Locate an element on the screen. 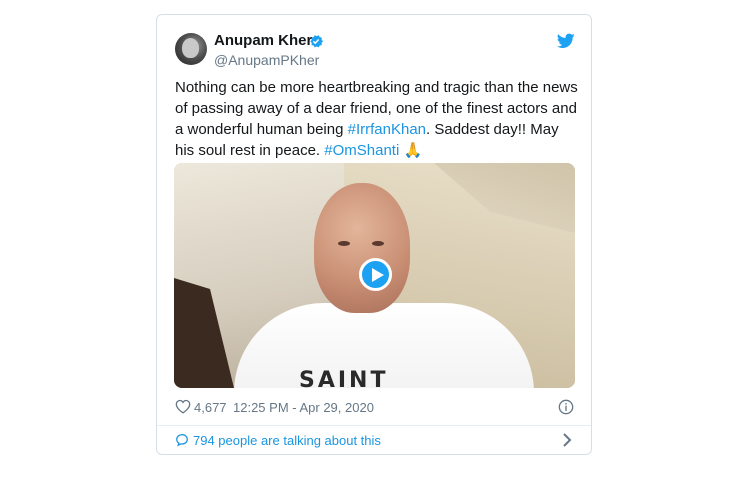 This screenshot has height=480, width=750. tweet-meta-row: 4,677 12:25 PM - Apr 29, 2020 is located at coordinates (375, 408).